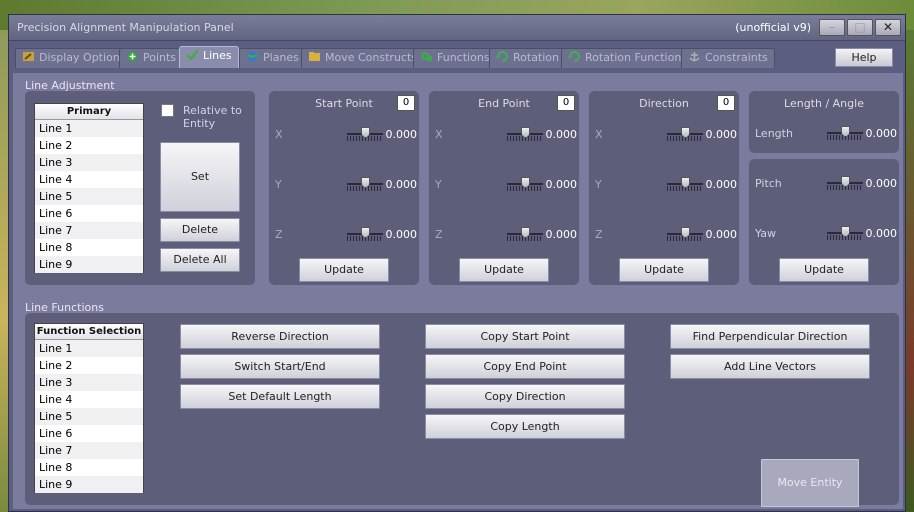  I want to click on tab-planes: Planes, so click(272, 58).